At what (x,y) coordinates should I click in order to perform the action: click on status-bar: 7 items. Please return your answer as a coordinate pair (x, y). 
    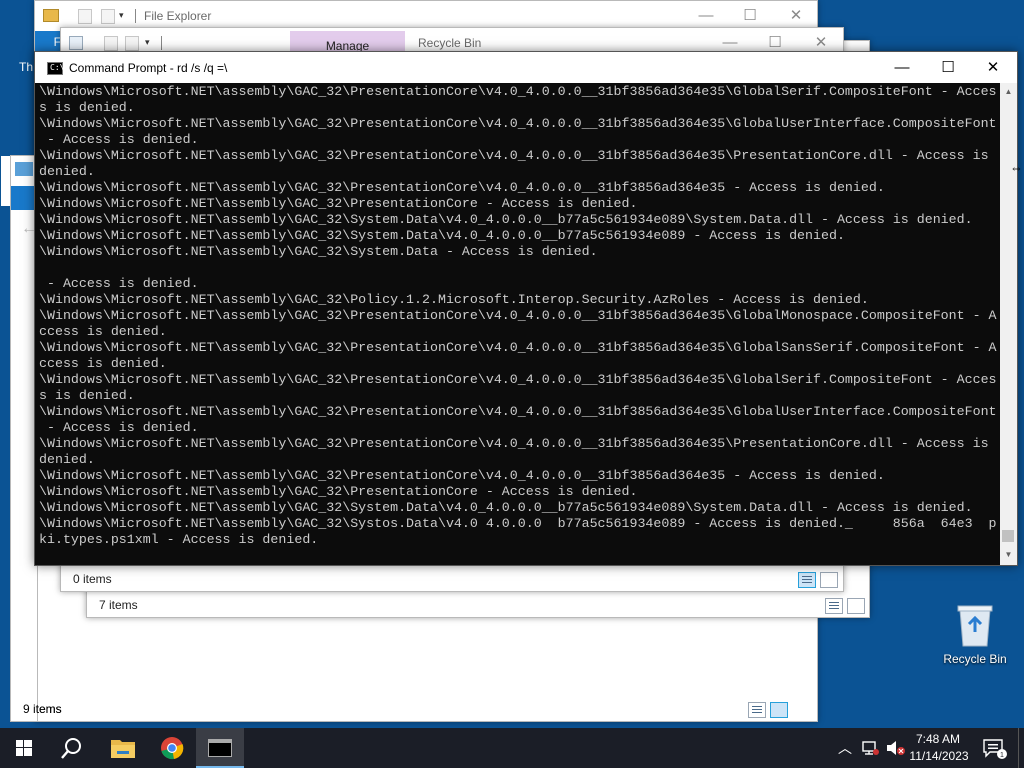
    Looking at the image, I should click on (478, 605).